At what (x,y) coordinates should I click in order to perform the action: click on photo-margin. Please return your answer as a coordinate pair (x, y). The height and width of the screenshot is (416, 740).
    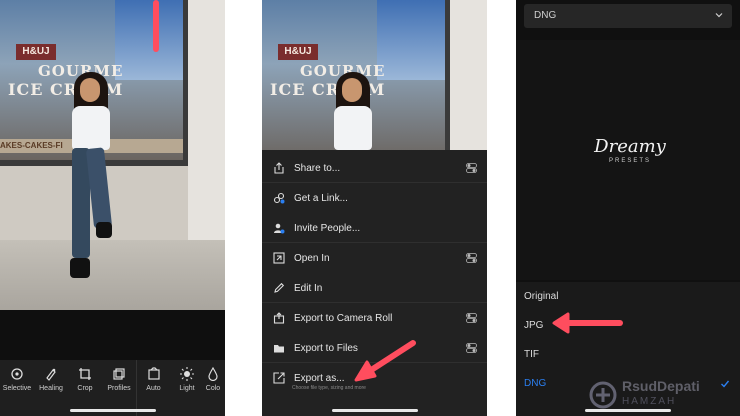
    Looking at the image, I should click on (112, 335).